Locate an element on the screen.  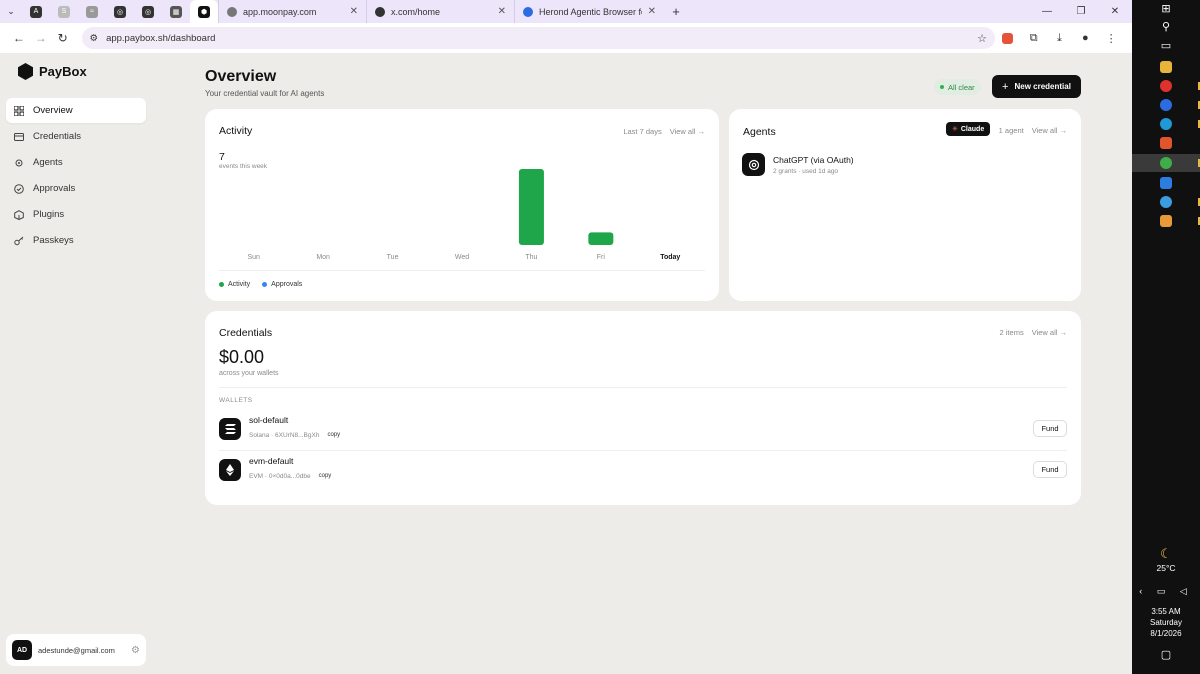
page-subtitle: Your credential vault for AI agents is located at coordinates (265, 93).